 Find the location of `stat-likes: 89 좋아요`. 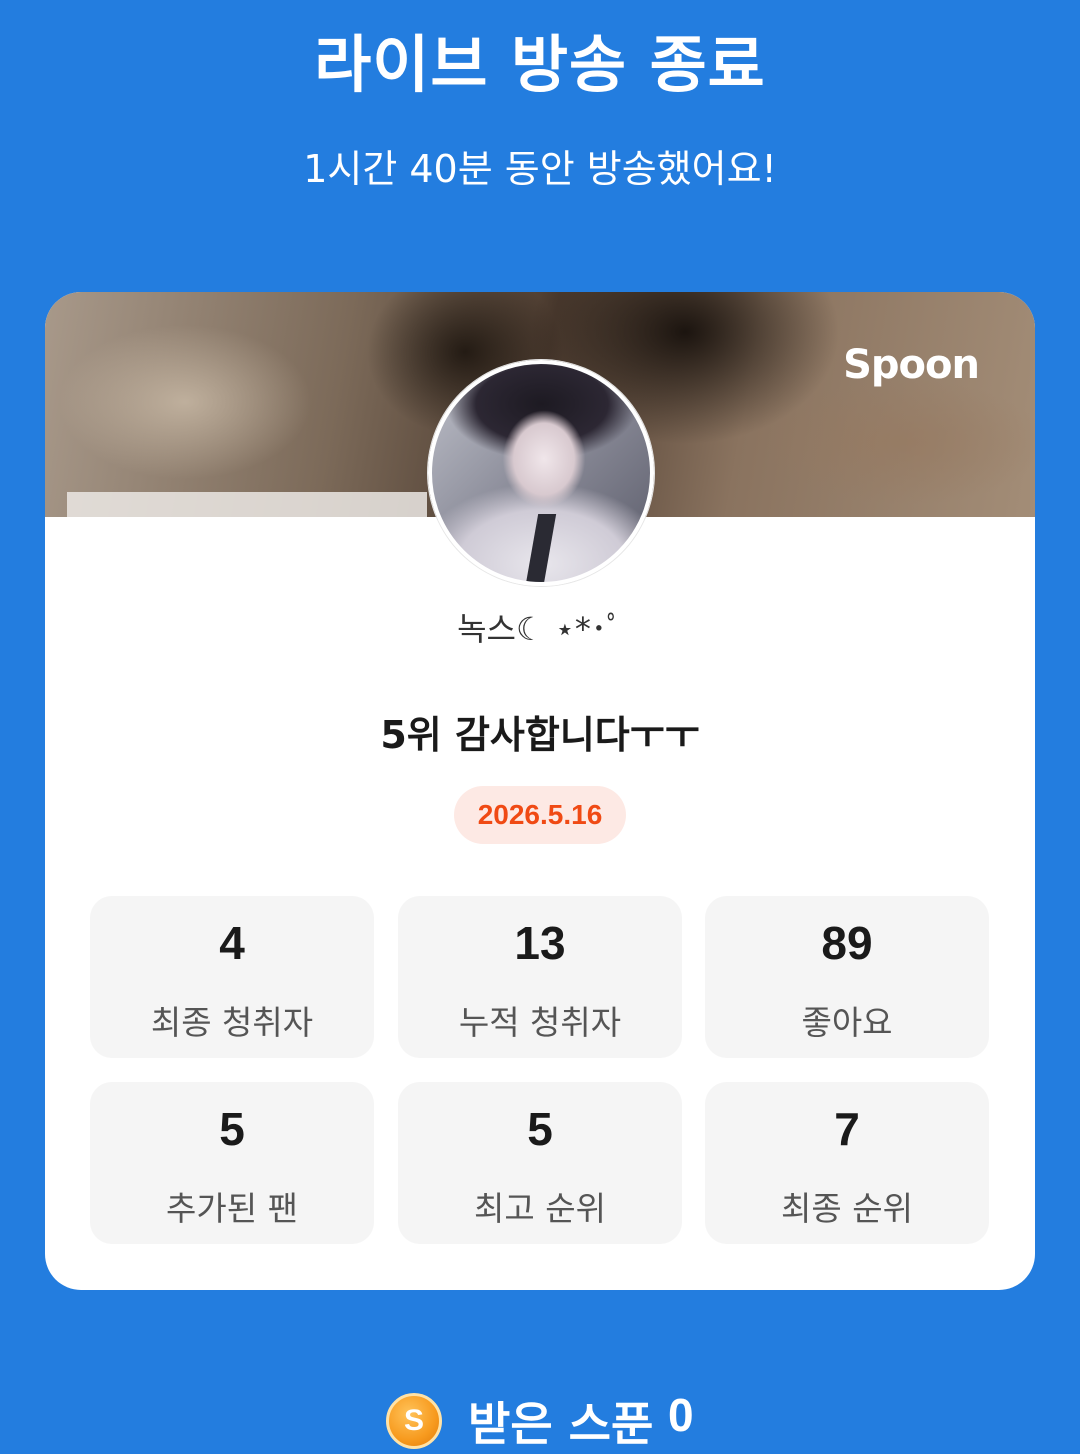

stat-likes: 89 좋아요 is located at coordinates (847, 977).